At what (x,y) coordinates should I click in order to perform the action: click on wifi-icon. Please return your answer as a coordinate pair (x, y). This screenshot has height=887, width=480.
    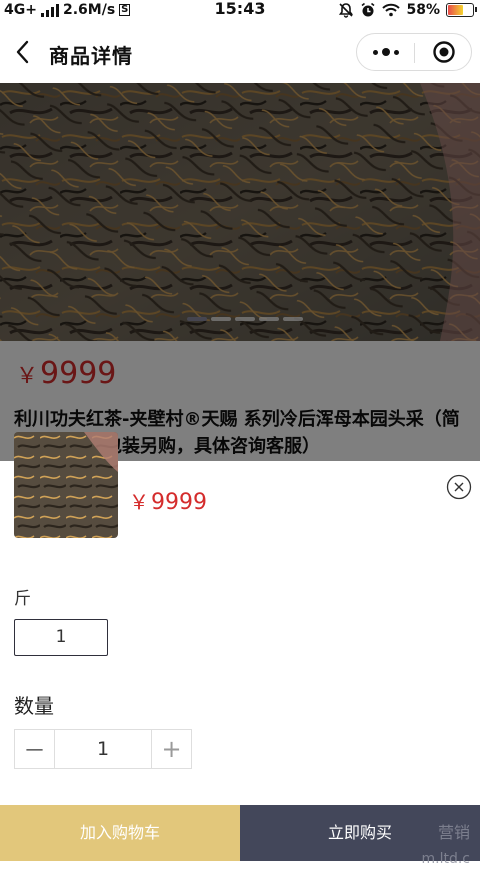
    Looking at the image, I should click on (391, 10).